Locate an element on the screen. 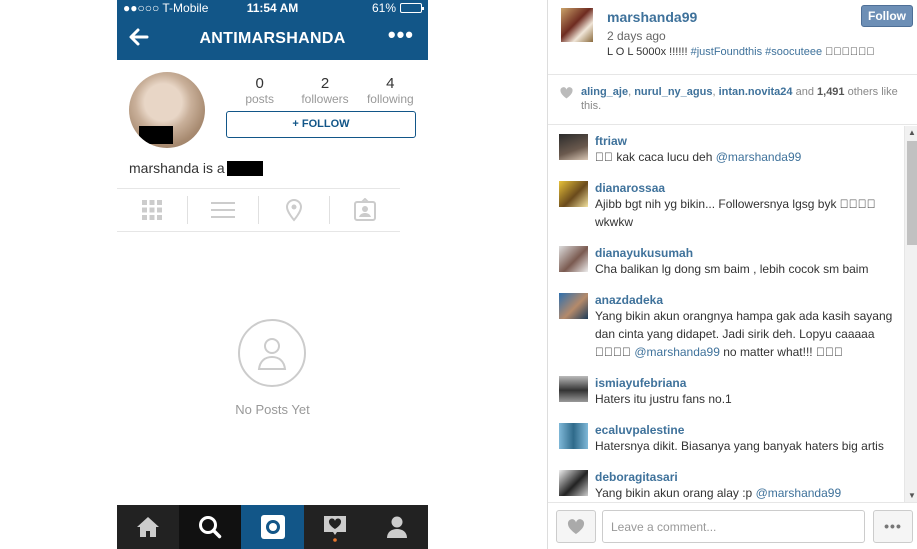  follow-button: + FOLLOW is located at coordinates (321, 124).